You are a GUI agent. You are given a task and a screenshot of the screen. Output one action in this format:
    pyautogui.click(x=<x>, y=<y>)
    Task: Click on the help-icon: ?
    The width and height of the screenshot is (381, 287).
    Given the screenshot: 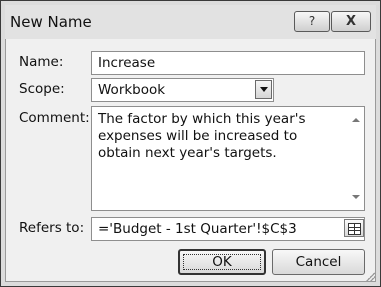 What is the action you would take?
    pyautogui.click(x=312, y=21)
    